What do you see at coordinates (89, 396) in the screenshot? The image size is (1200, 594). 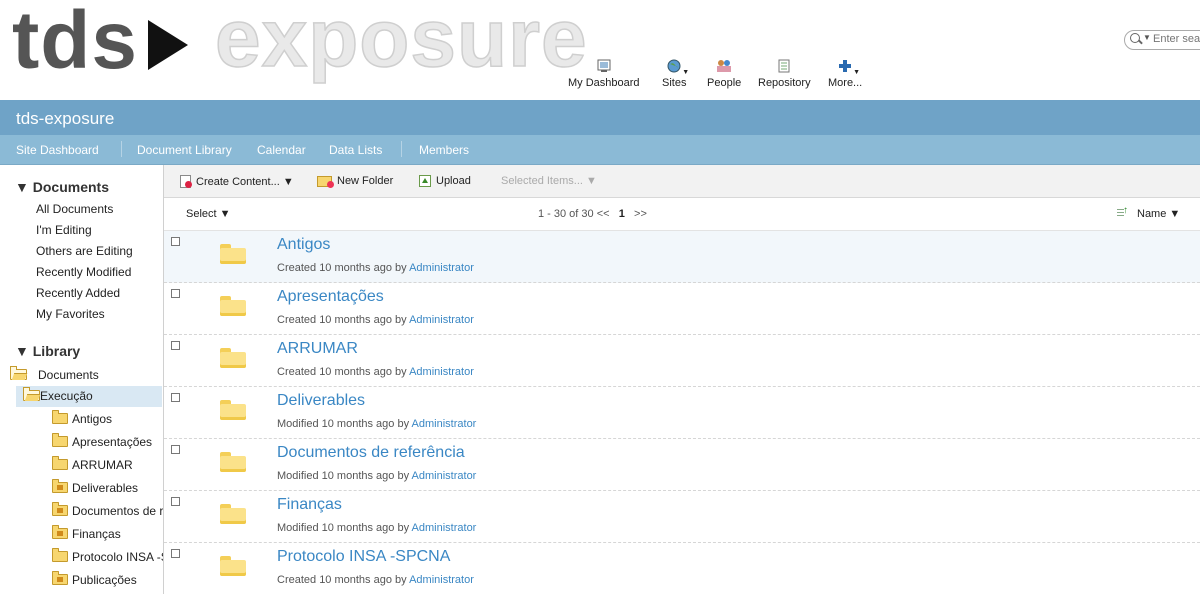 I see `tree-item-execucao: Execução` at bounding box center [89, 396].